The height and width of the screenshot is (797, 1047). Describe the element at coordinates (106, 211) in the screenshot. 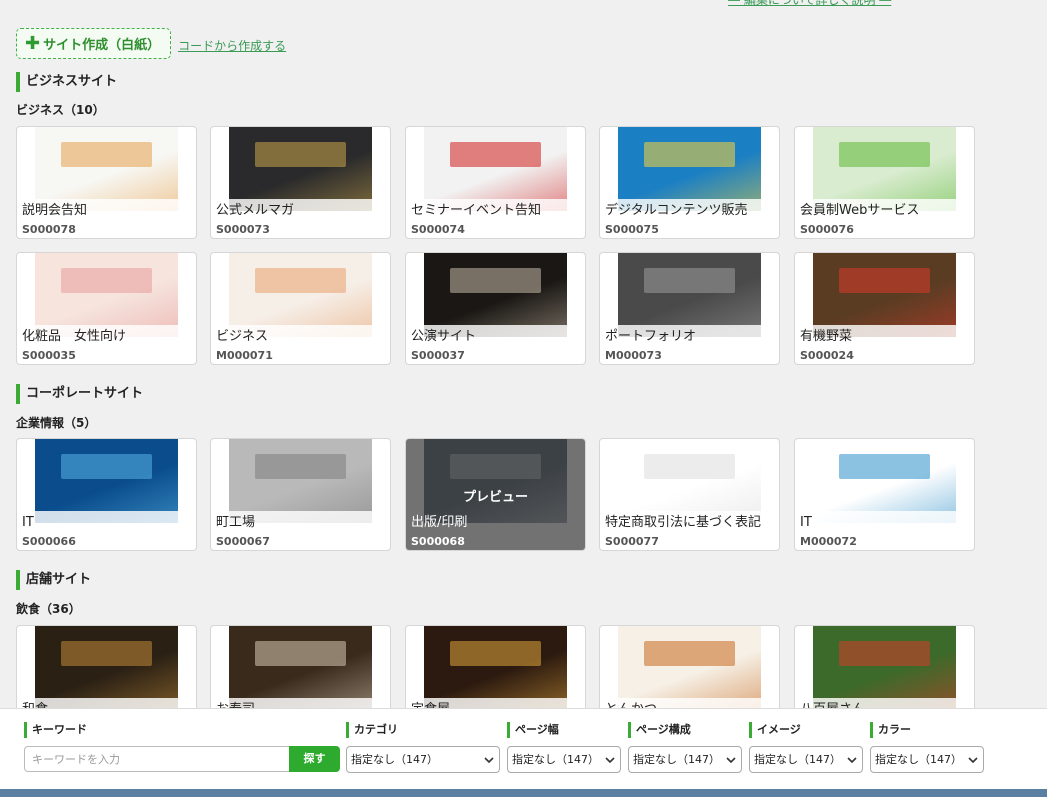

I see `template-name: 説明会告知` at that location.